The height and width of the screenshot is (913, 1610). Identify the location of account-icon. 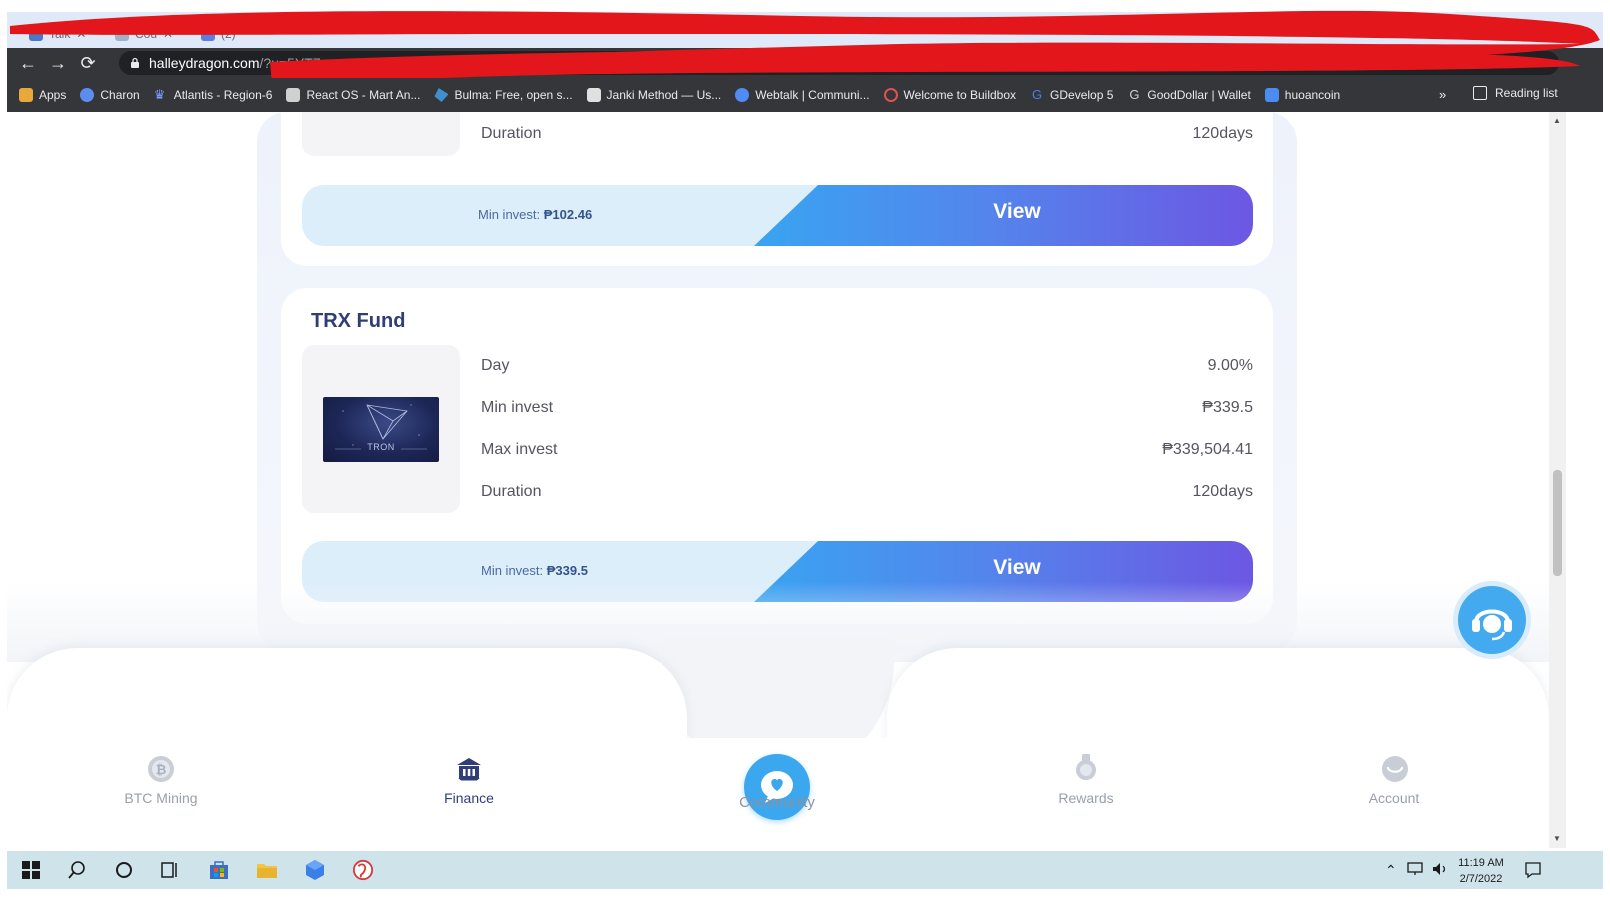
(1395, 769).